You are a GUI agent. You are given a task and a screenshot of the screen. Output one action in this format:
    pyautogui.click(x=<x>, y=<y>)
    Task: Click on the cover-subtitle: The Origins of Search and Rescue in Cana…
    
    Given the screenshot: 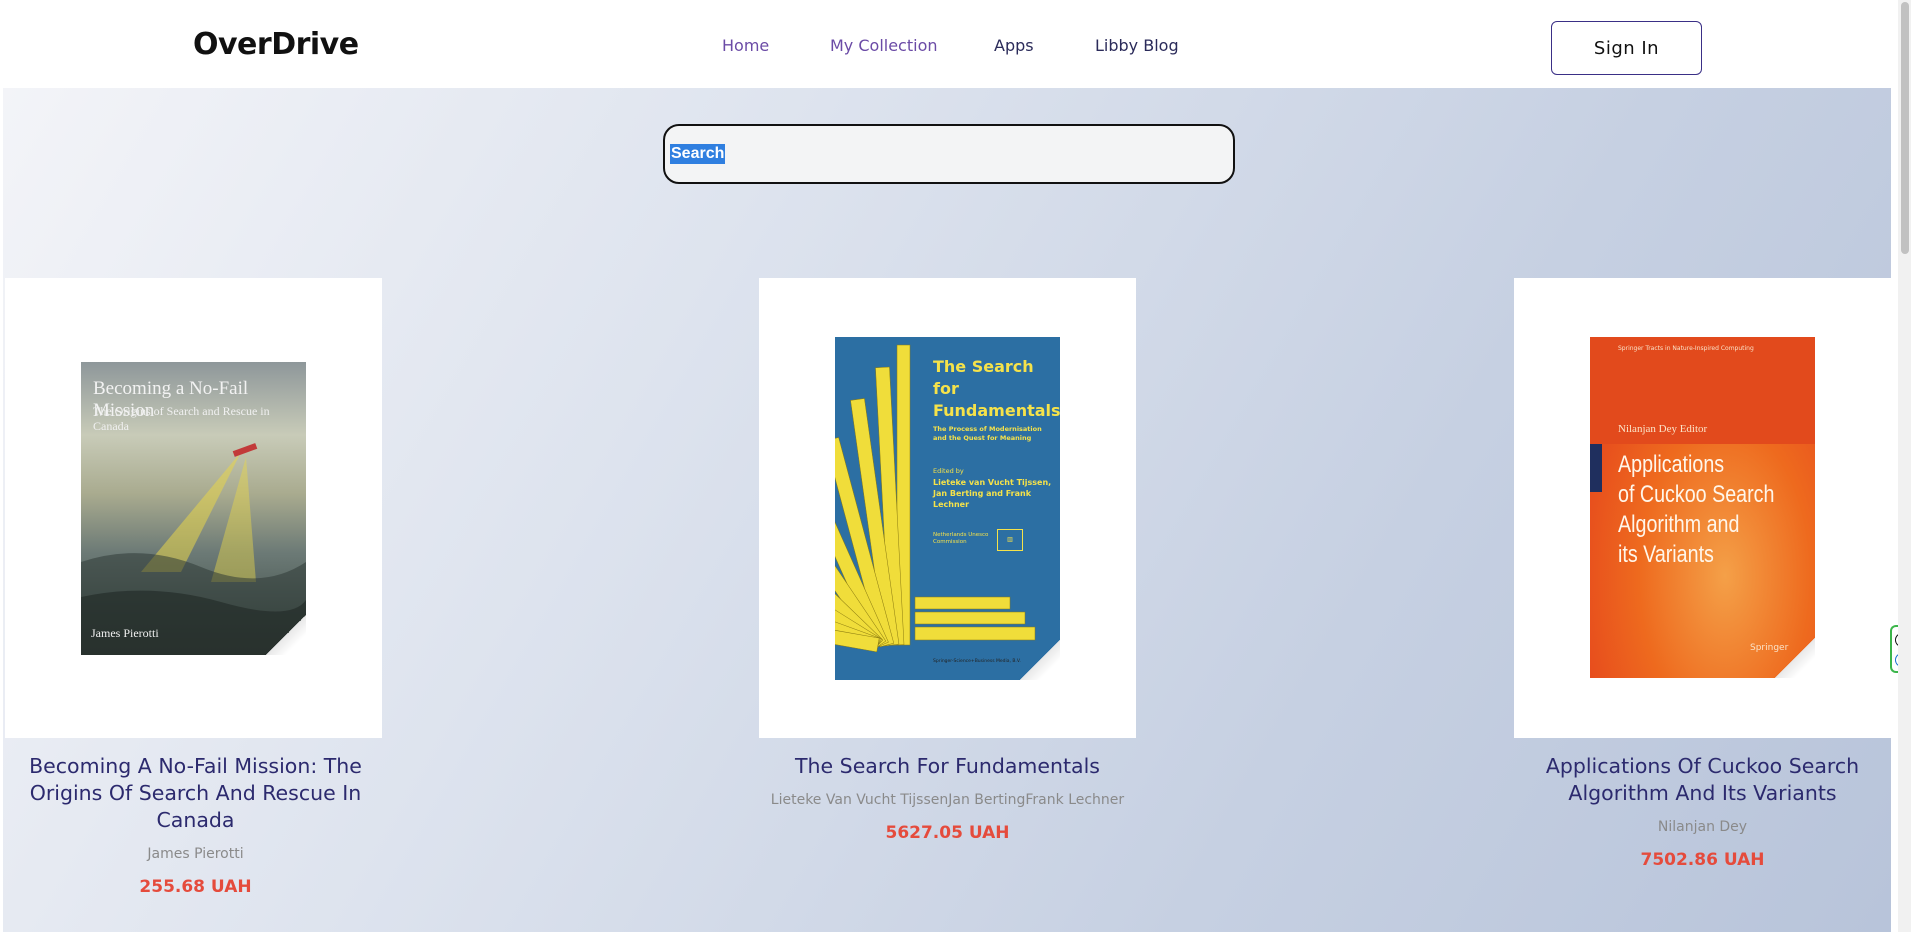 What is the action you would take?
    pyautogui.click(x=181, y=418)
    